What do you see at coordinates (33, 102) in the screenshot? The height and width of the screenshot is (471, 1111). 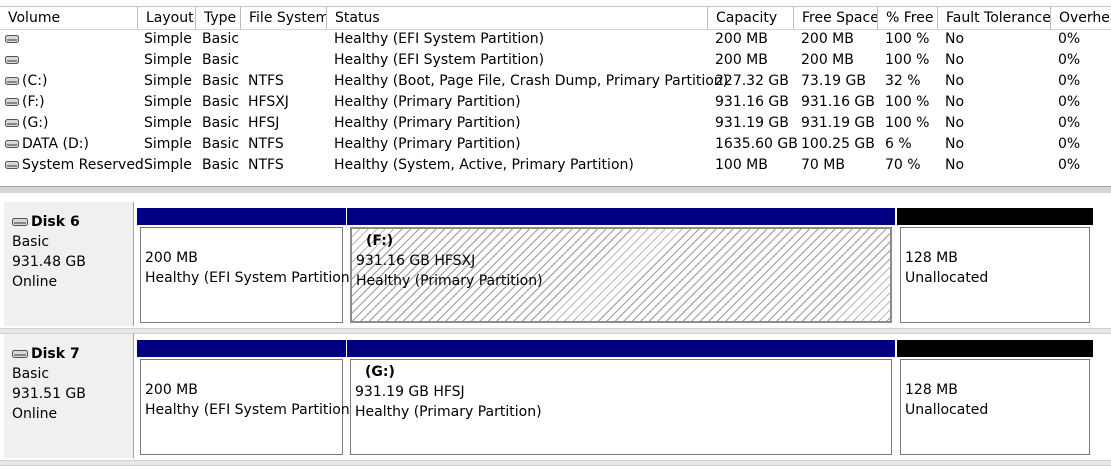 I see `cell-volume: (F:)` at bounding box center [33, 102].